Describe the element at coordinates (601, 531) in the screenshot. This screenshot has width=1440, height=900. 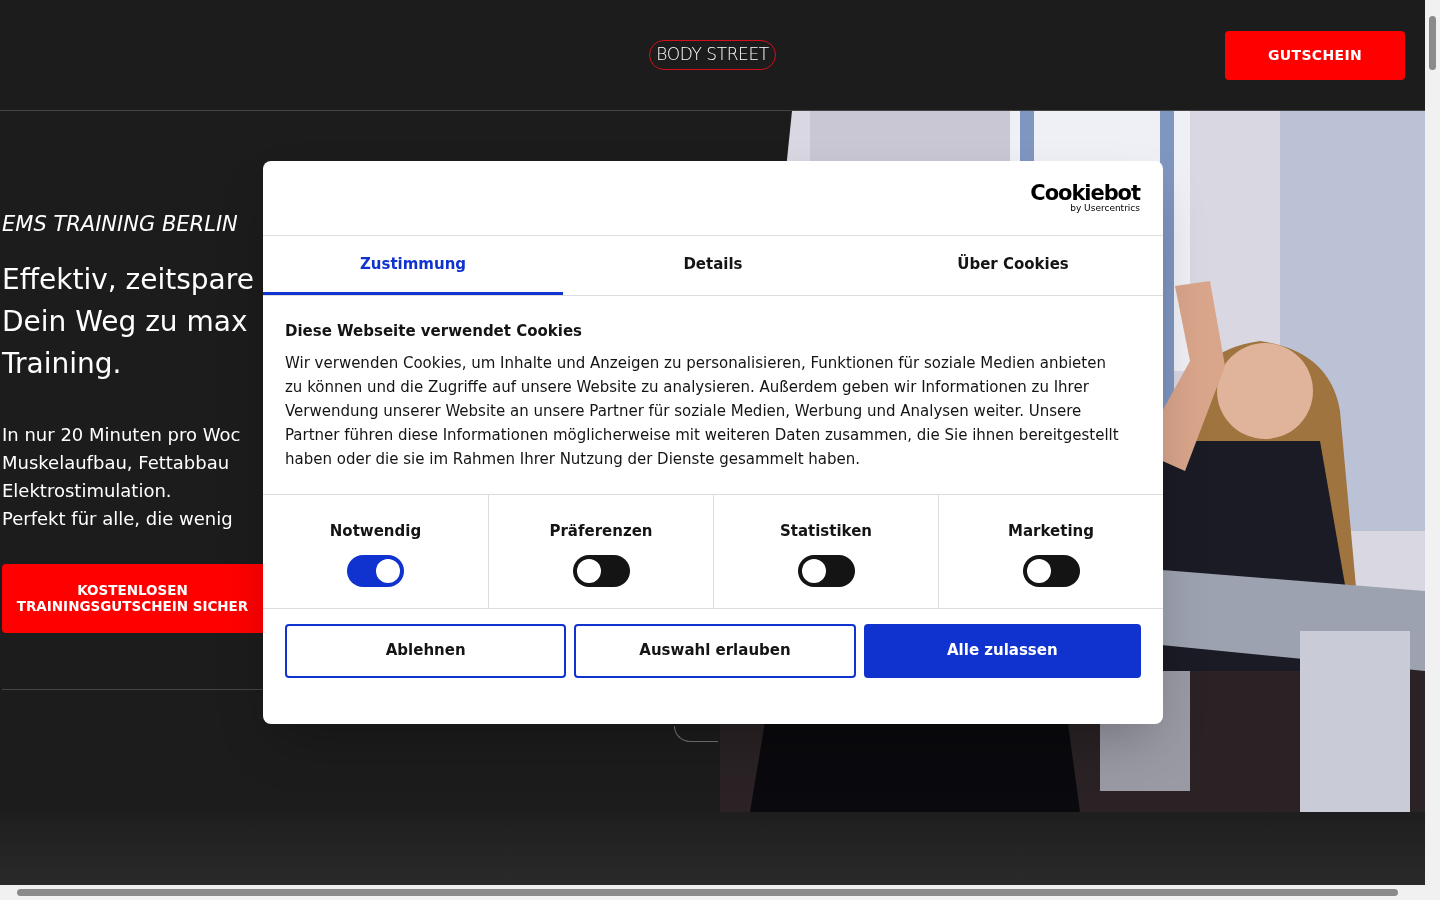
I see `category-label: Präferenzen` at that location.